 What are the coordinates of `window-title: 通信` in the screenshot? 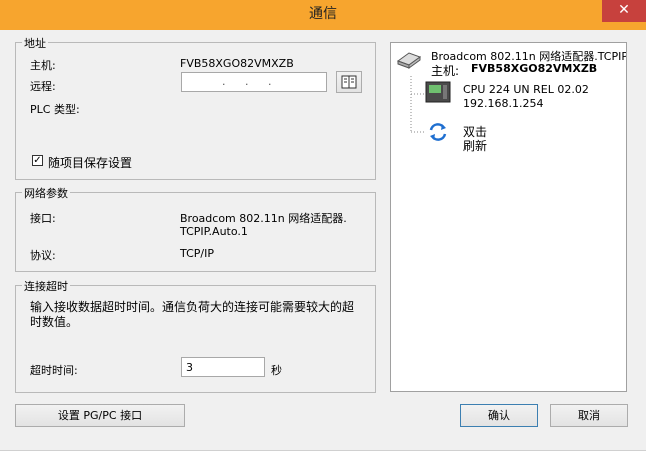 It's located at (323, 14).